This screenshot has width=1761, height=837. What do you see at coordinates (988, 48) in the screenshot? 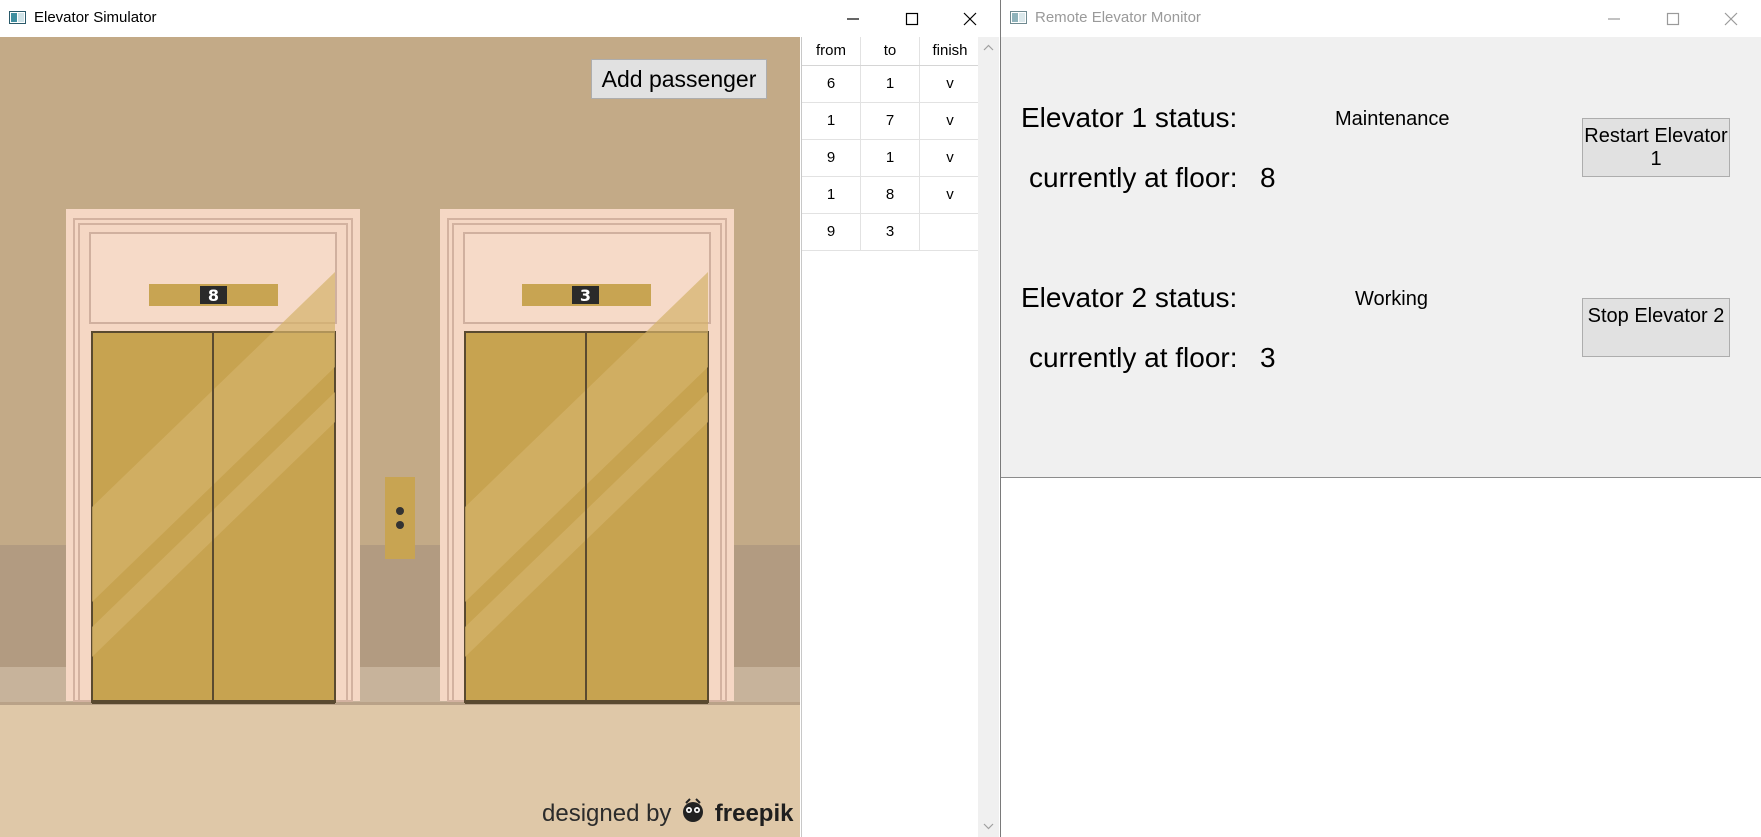
I see `scroll-up-icon` at bounding box center [988, 48].